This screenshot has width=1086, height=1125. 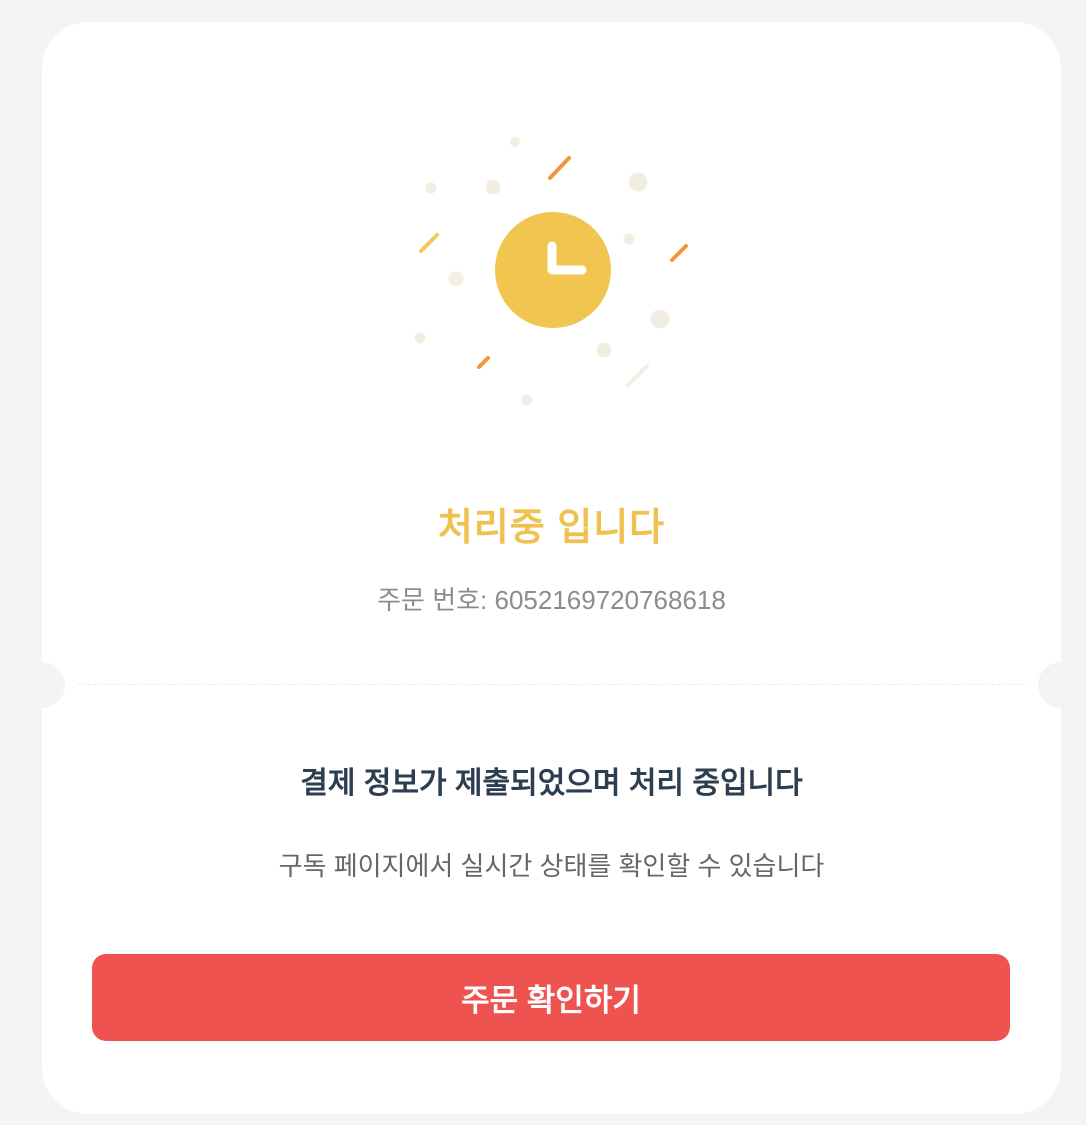 I want to click on ticket-notch-right, so click(x=1061, y=685).